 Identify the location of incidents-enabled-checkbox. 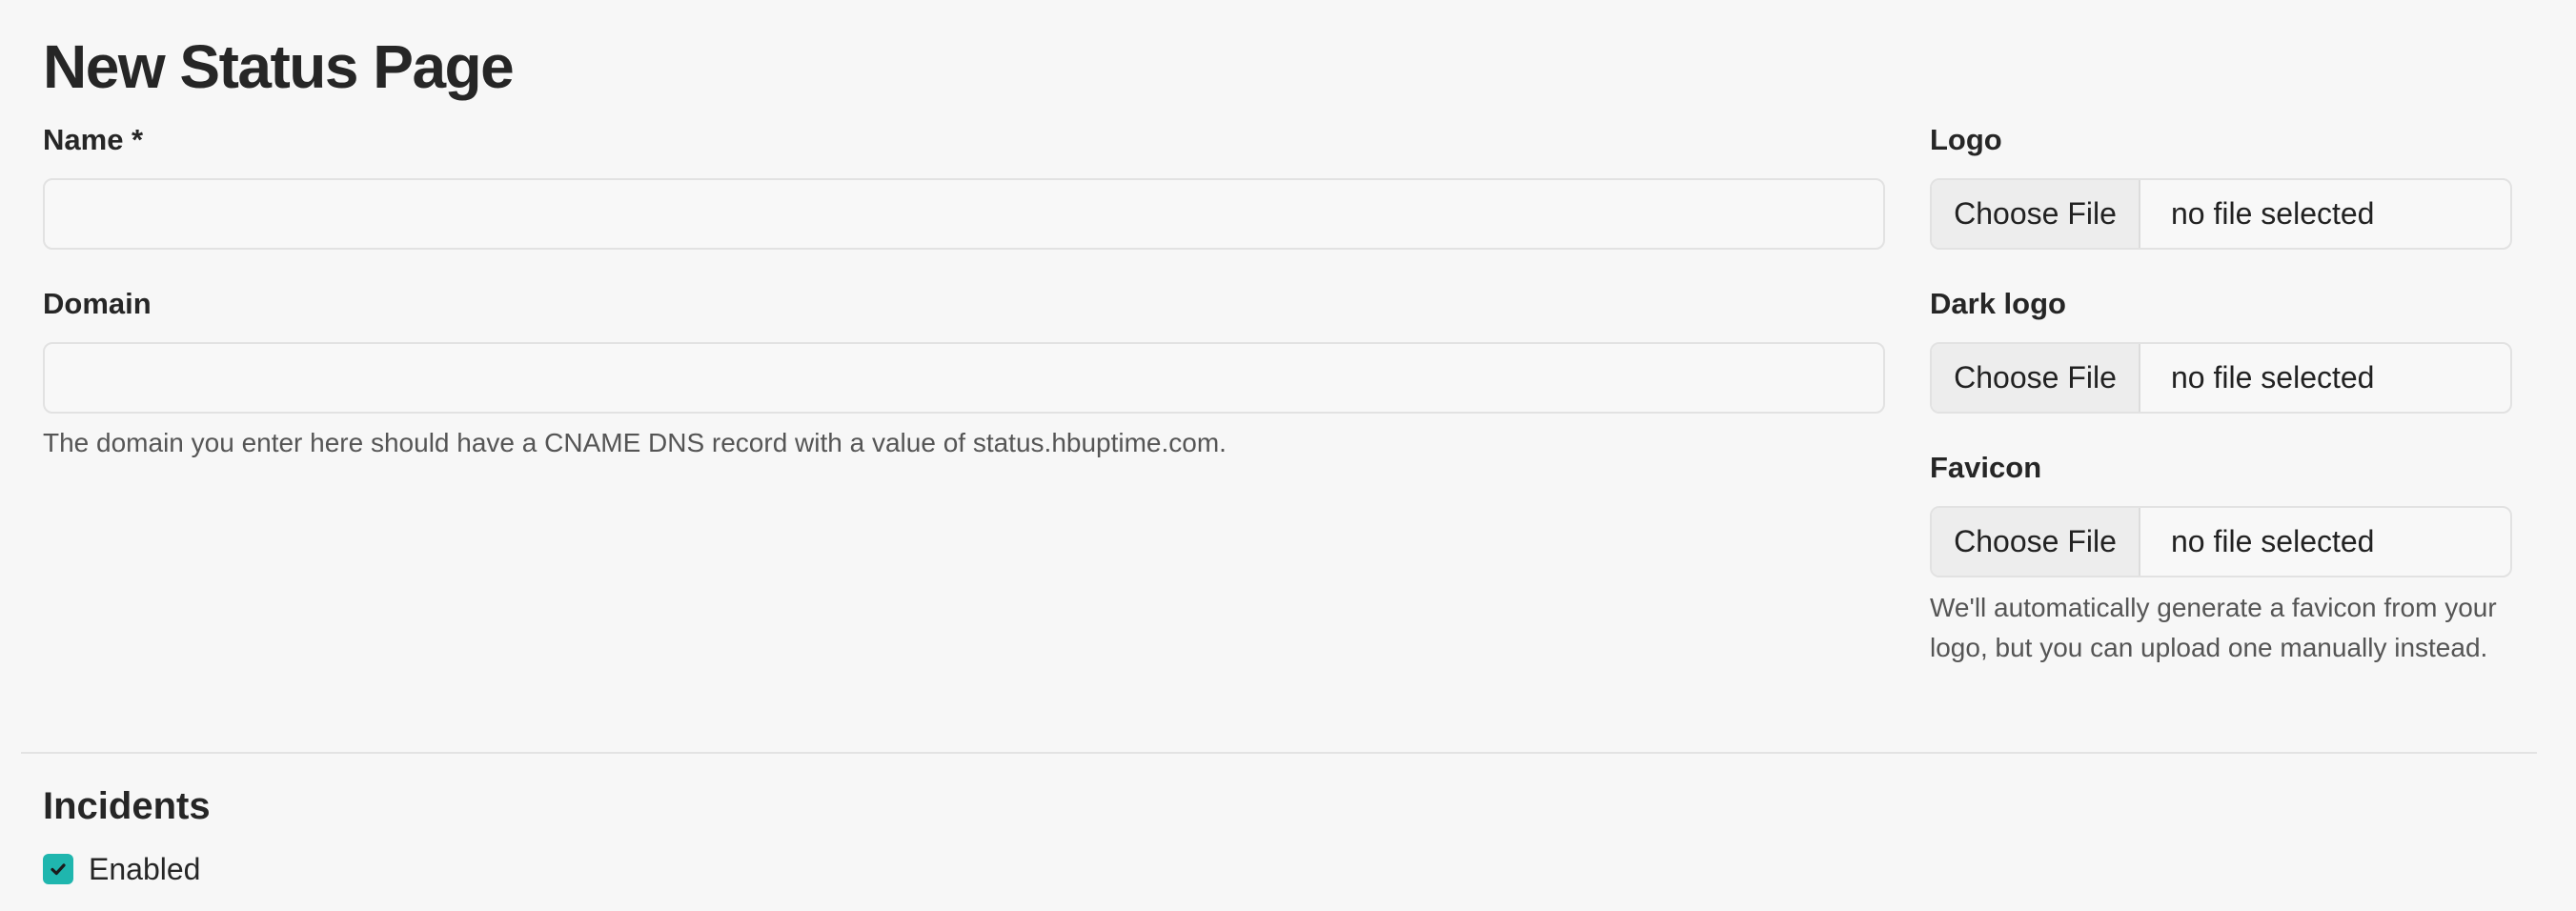
(58, 869).